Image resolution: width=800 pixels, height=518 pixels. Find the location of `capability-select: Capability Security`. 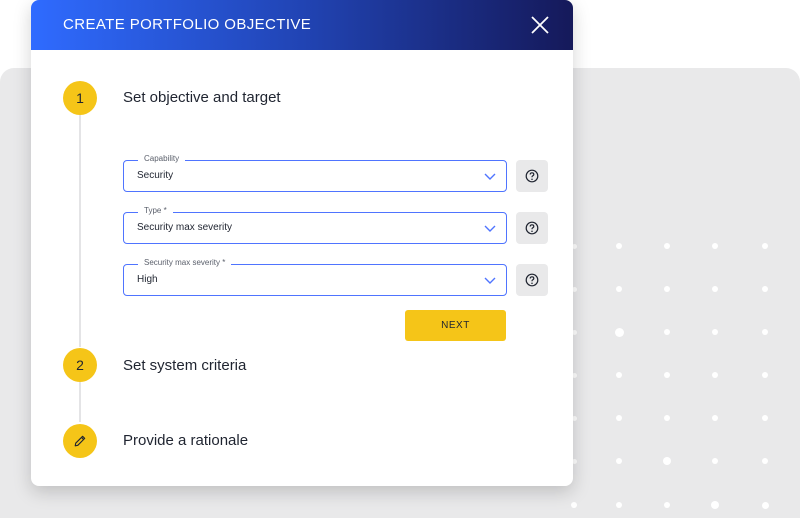

capability-select: Capability Security is located at coordinates (315, 173).